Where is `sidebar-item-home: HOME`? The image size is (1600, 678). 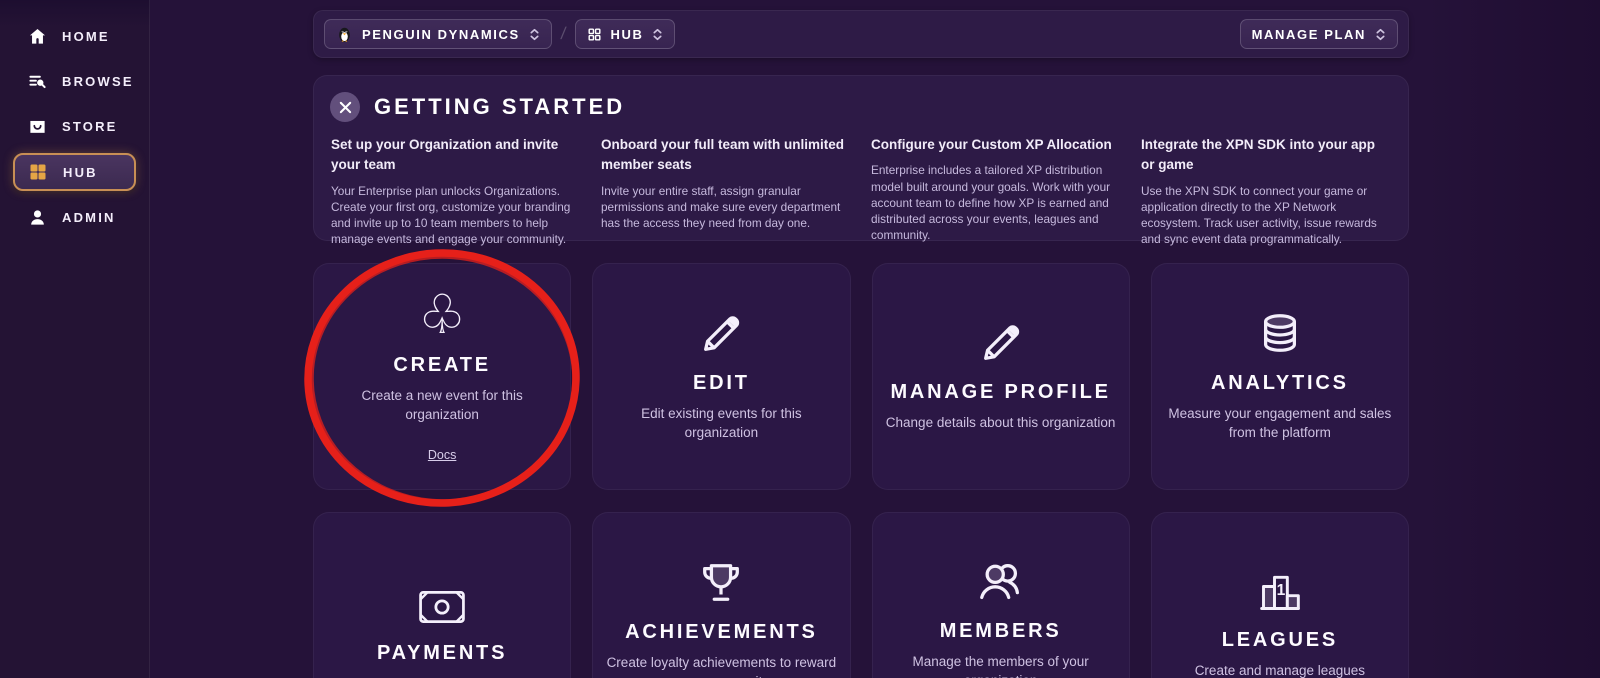 sidebar-item-home: HOME is located at coordinates (74, 36).